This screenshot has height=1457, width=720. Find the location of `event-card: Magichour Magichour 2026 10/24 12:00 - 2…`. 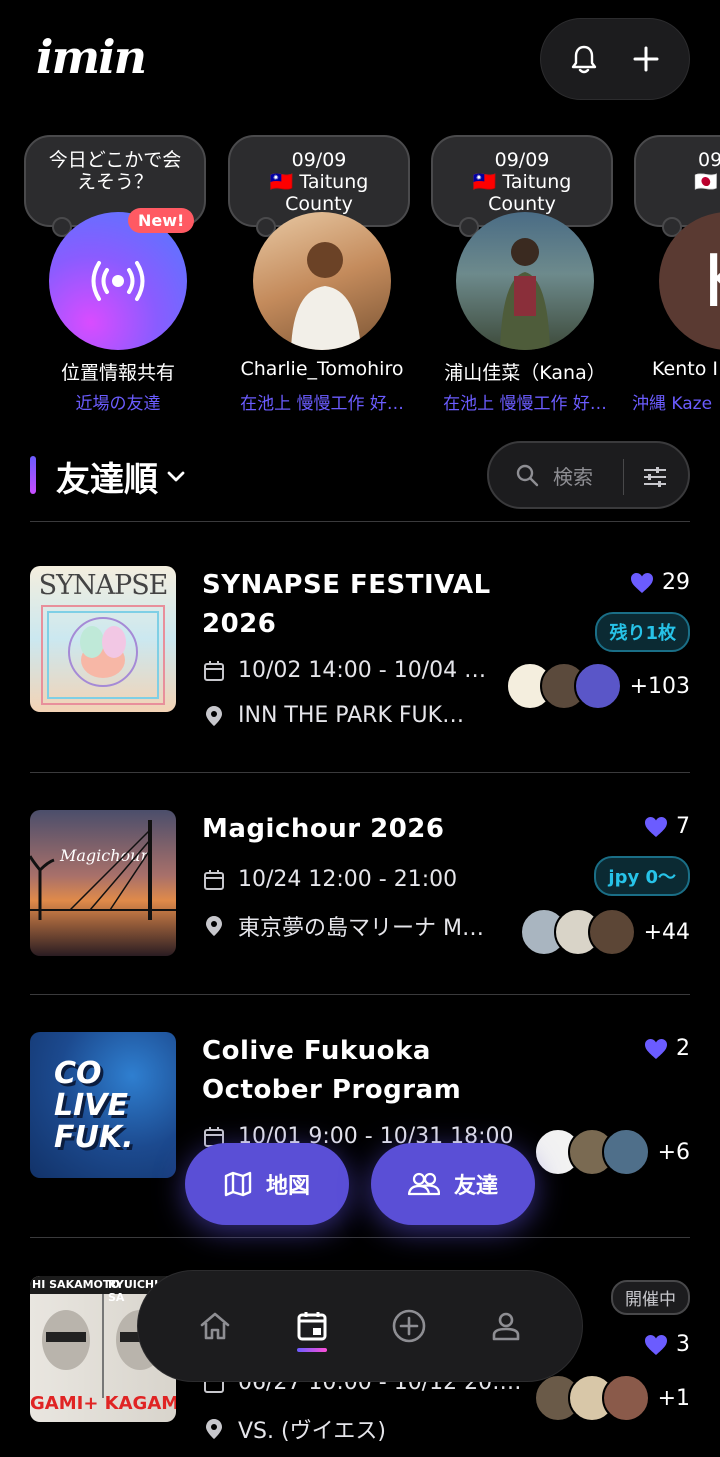

event-card: Magichour Magichour 2026 10/24 12:00 - 2… is located at coordinates (360, 900).